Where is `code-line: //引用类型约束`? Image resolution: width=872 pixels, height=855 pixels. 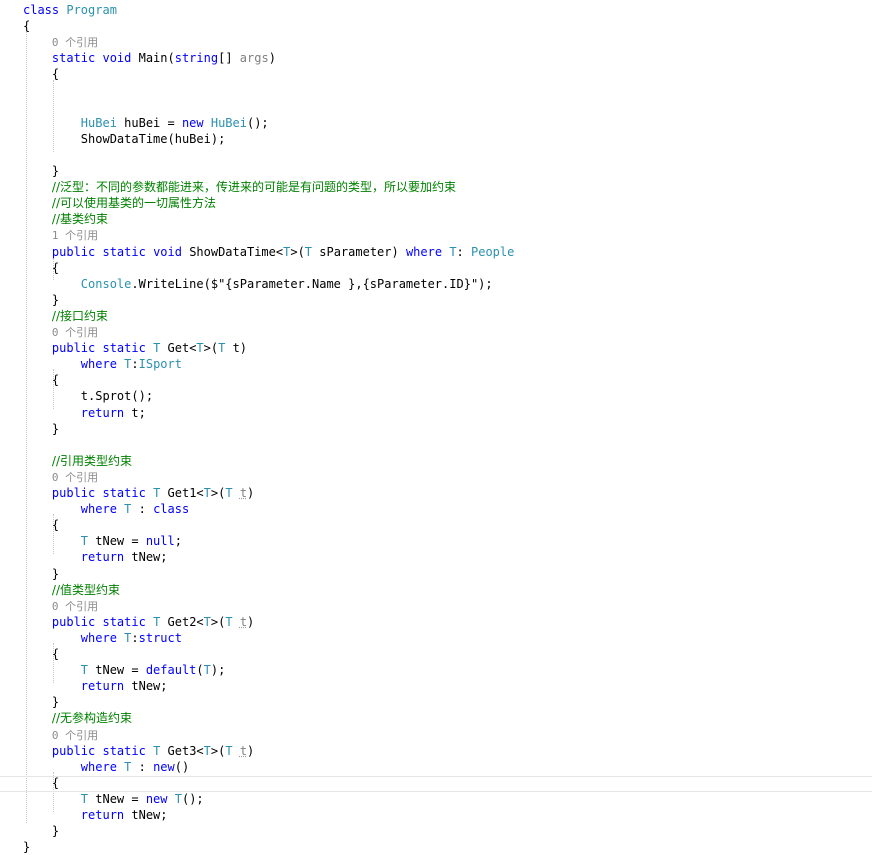
code-line: //引用类型约束 is located at coordinates (77, 461).